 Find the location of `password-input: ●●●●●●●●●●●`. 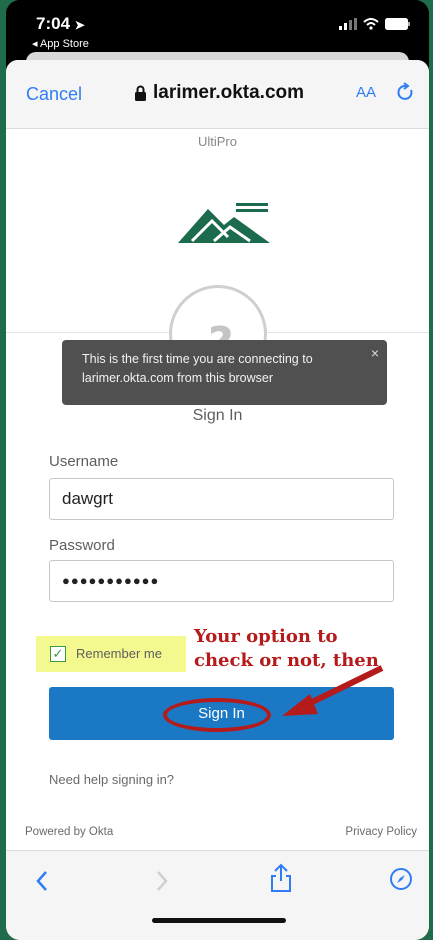

password-input: ●●●●●●●●●●● is located at coordinates (221, 581).